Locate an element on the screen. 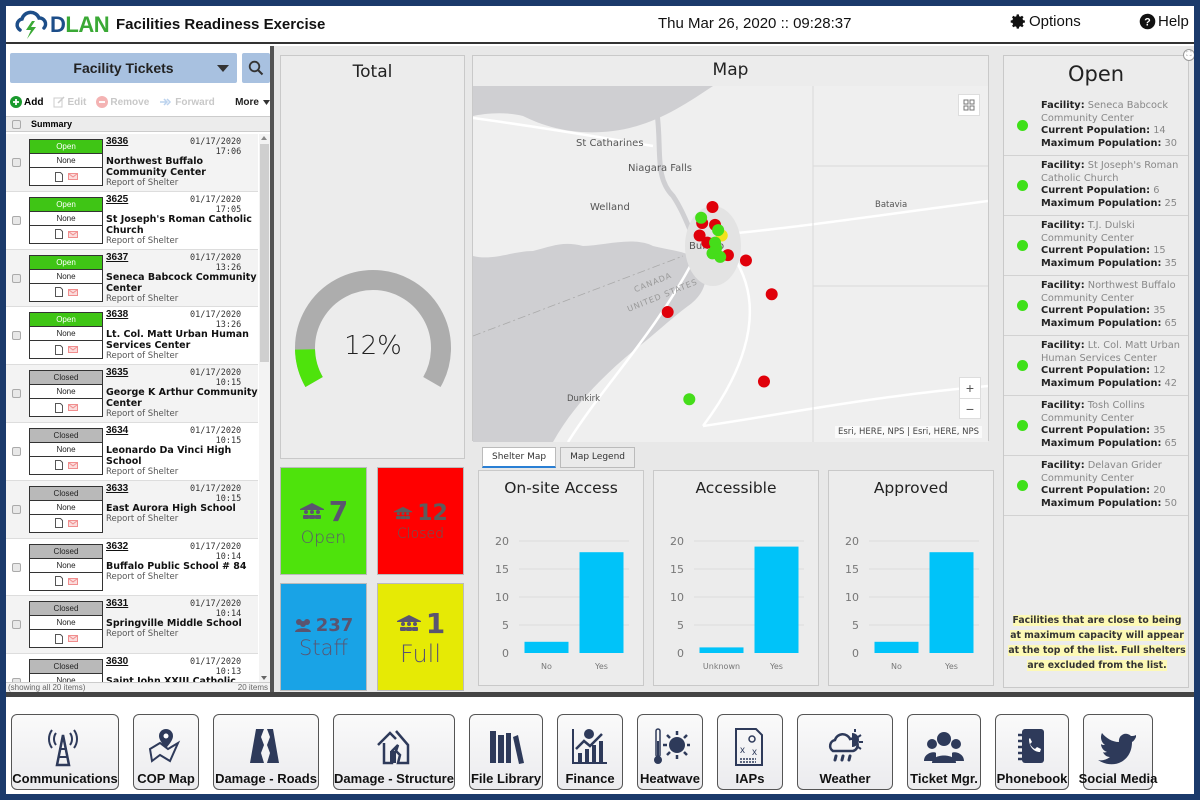 The height and width of the screenshot is (800, 1200). search-button is located at coordinates (256, 68).